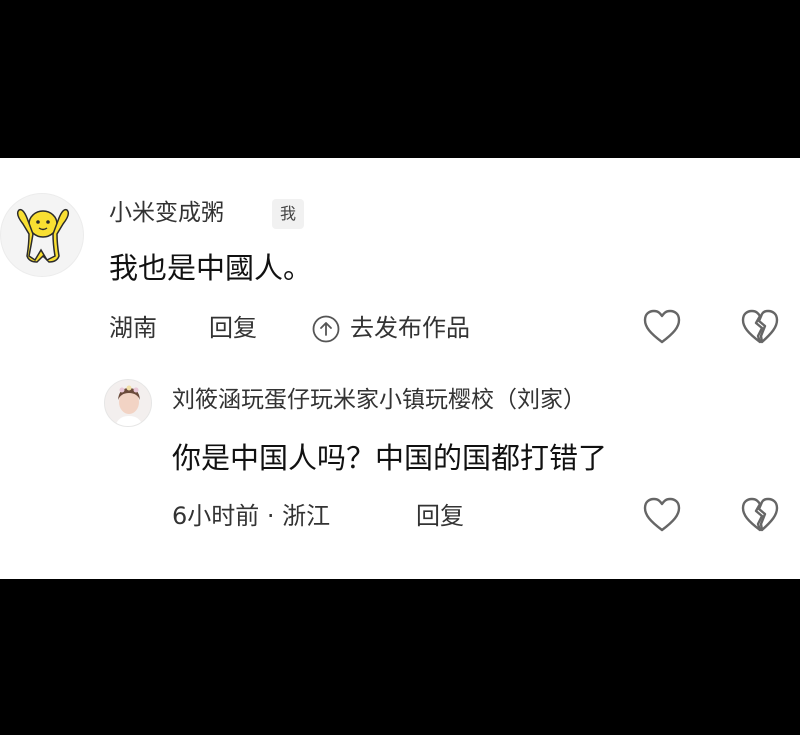  What do you see at coordinates (233, 328) in the screenshot?
I see `reply-button: 回复` at bounding box center [233, 328].